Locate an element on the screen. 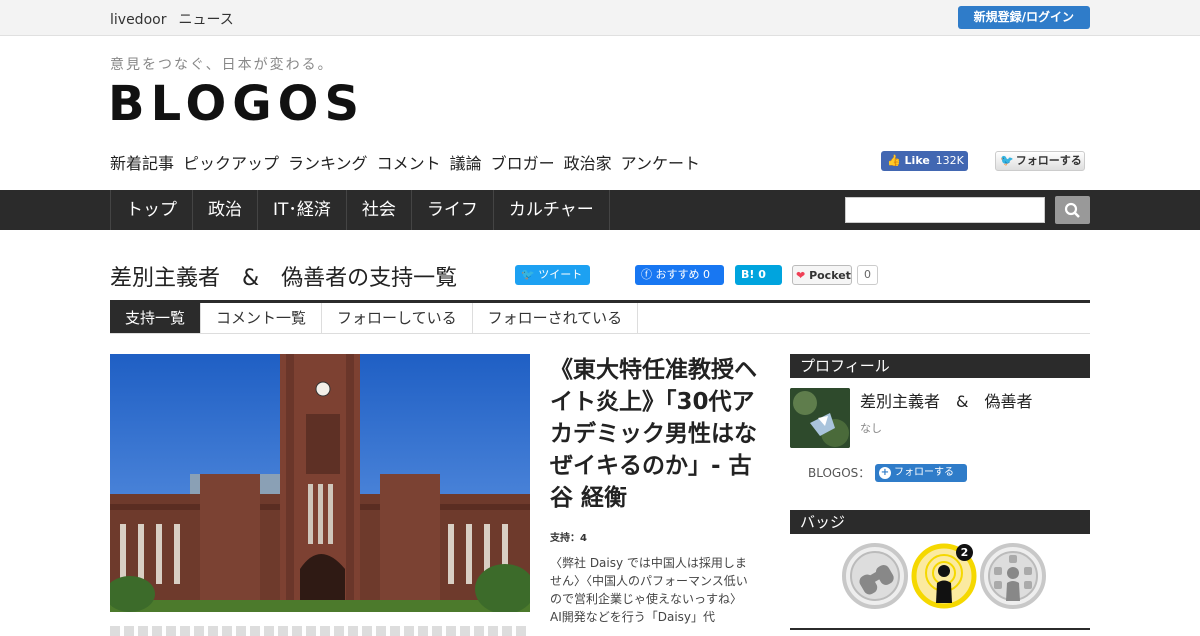  binoculars-badge is located at coordinates (875, 576).